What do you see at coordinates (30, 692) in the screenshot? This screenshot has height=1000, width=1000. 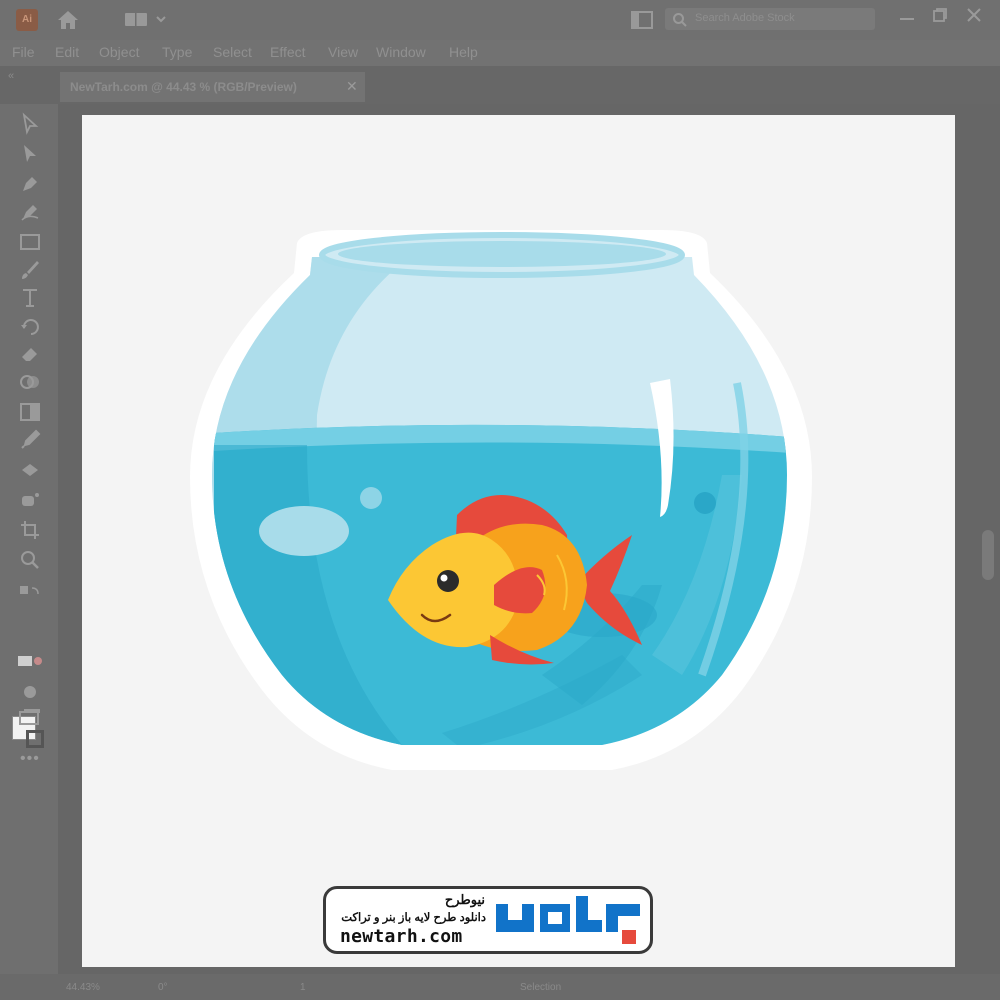 I see `draw-mode-icon` at bounding box center [30, 692].